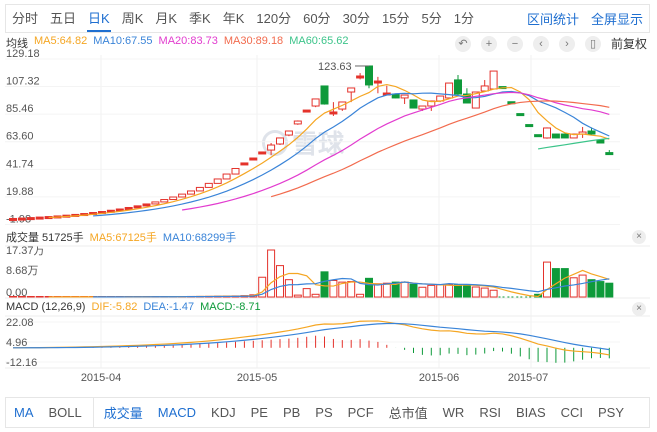  What do you see at coordinates (20, 109) in the screenshot?
I see `price-axis-label: 85.46` at bounding box center [20, 109].